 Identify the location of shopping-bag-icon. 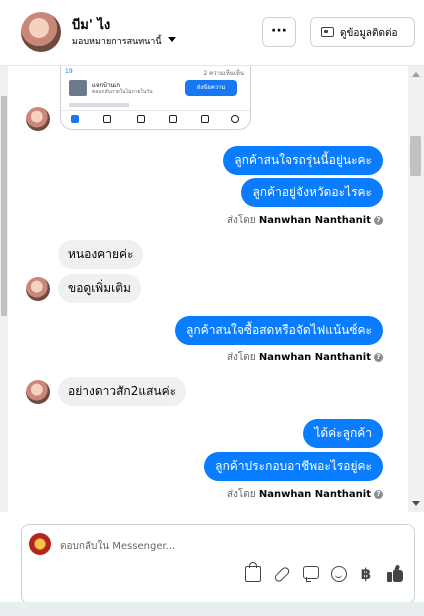
(253, 572).